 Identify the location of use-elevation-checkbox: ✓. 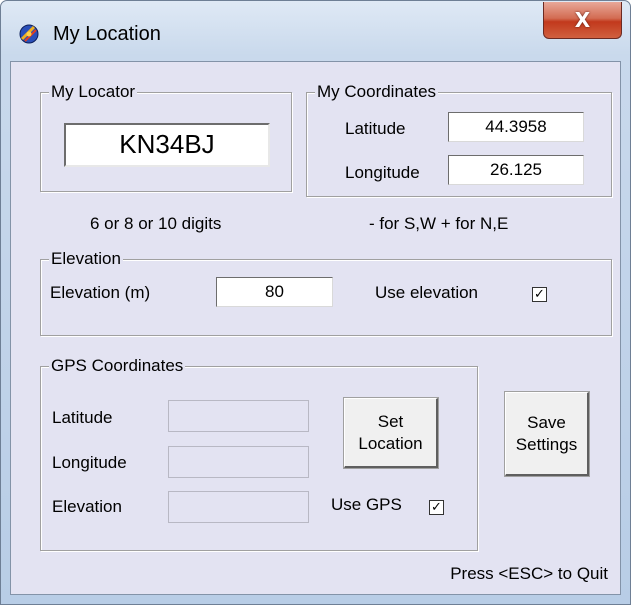
(539, 294).